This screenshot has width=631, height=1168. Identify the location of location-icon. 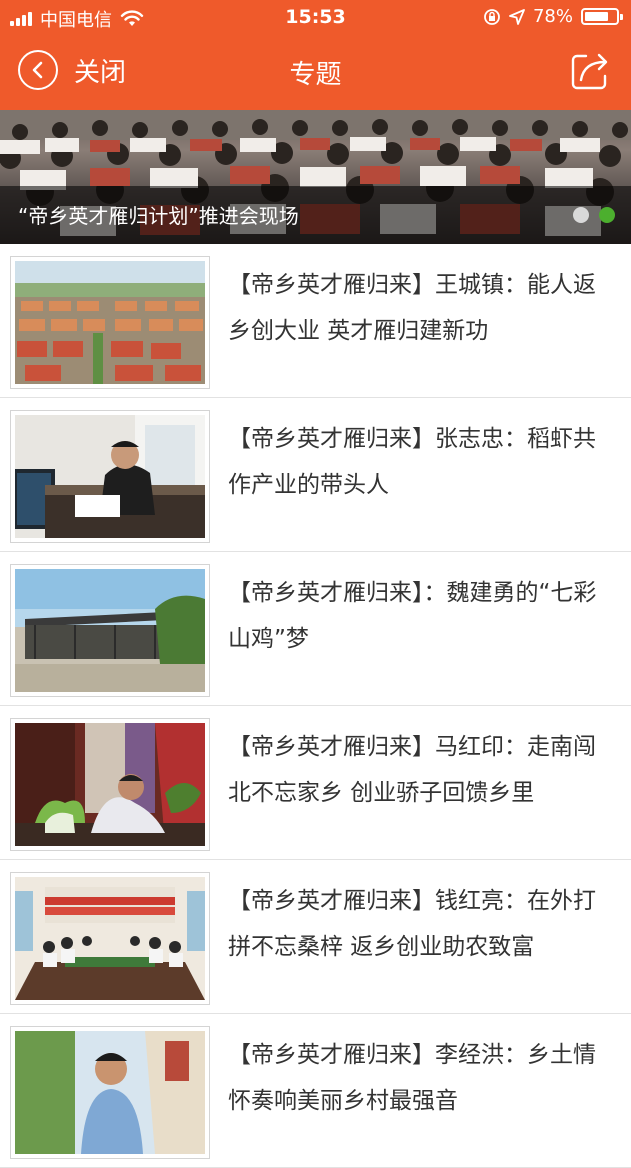
(517, 16).